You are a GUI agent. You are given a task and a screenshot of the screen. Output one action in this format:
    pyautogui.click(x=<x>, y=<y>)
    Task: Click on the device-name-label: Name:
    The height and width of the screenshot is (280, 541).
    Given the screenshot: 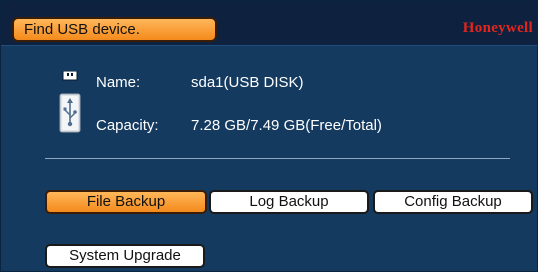 What is the action you would take?
    pyautogui.click(x=118, y=82)
    